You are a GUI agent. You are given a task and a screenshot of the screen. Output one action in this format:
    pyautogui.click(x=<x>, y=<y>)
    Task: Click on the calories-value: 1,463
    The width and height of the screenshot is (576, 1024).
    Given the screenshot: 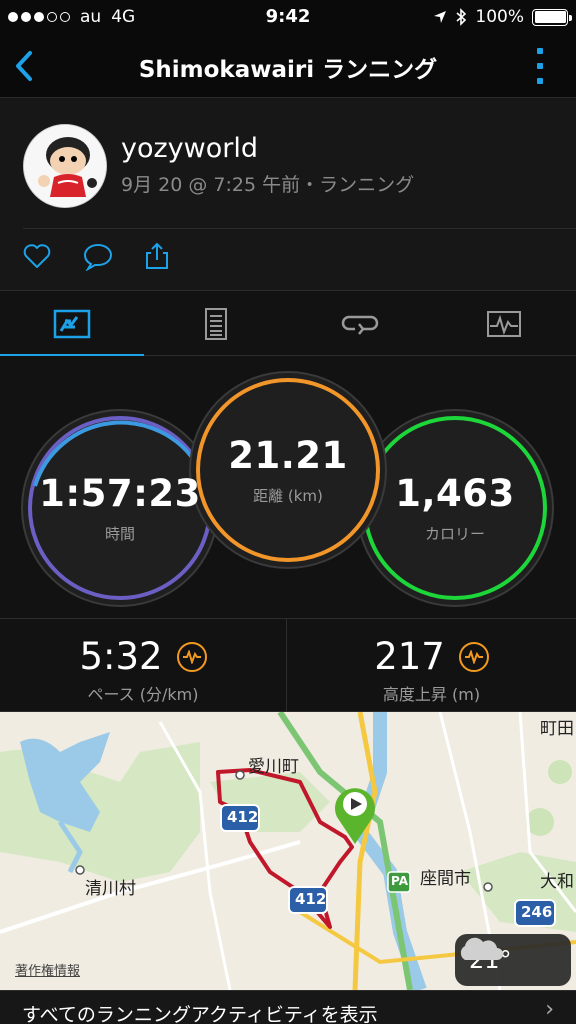 What is the action you would take?
    pyautogui.click(x=455, y=493)
    